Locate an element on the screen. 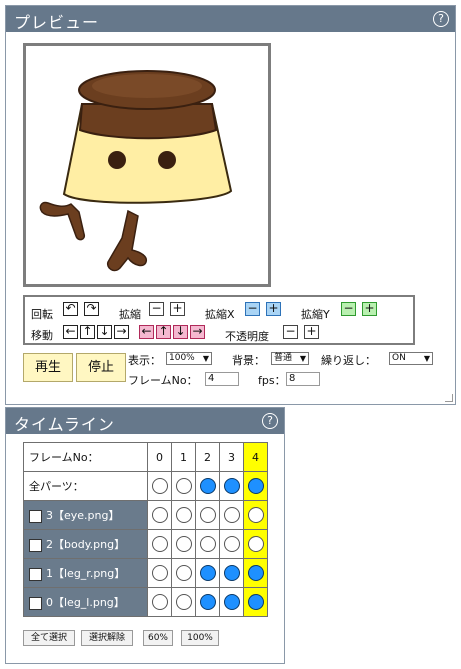 The width and height of the screenshot is (461, 669). background-value: 普通 is located at coordinates (283, 358).